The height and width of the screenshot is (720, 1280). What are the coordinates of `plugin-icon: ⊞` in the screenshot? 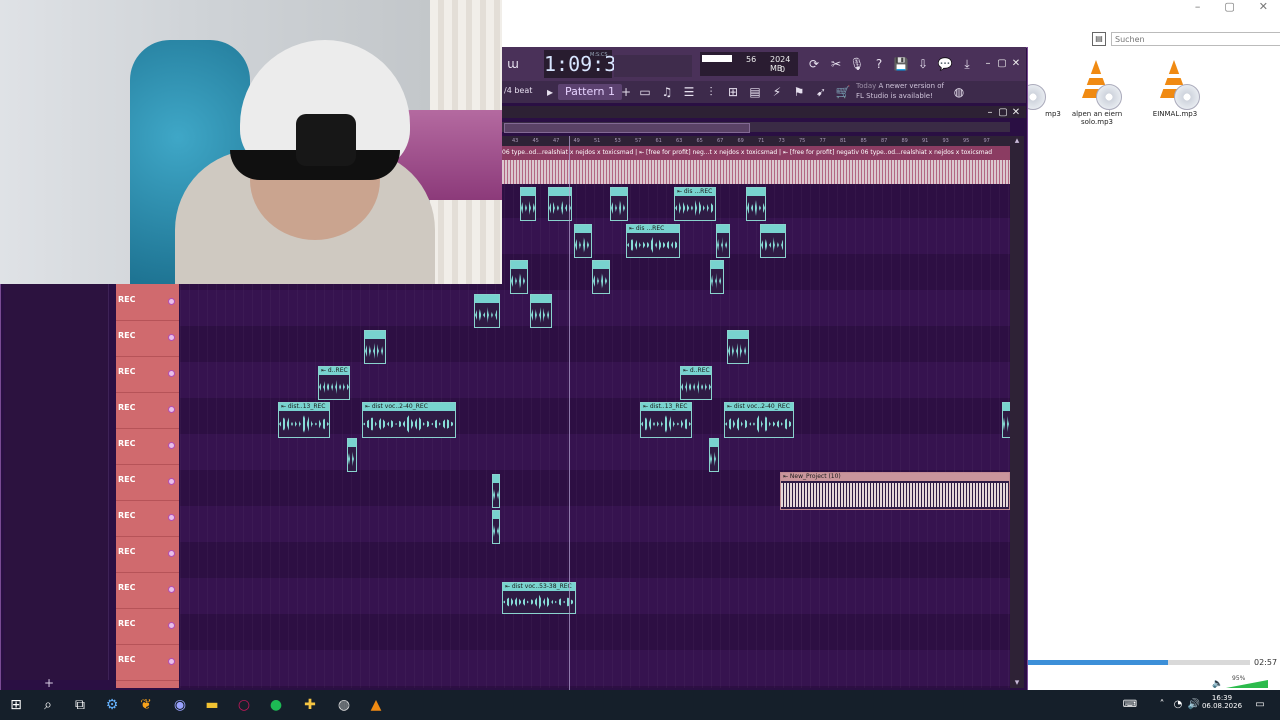 It's located at (733, 92).